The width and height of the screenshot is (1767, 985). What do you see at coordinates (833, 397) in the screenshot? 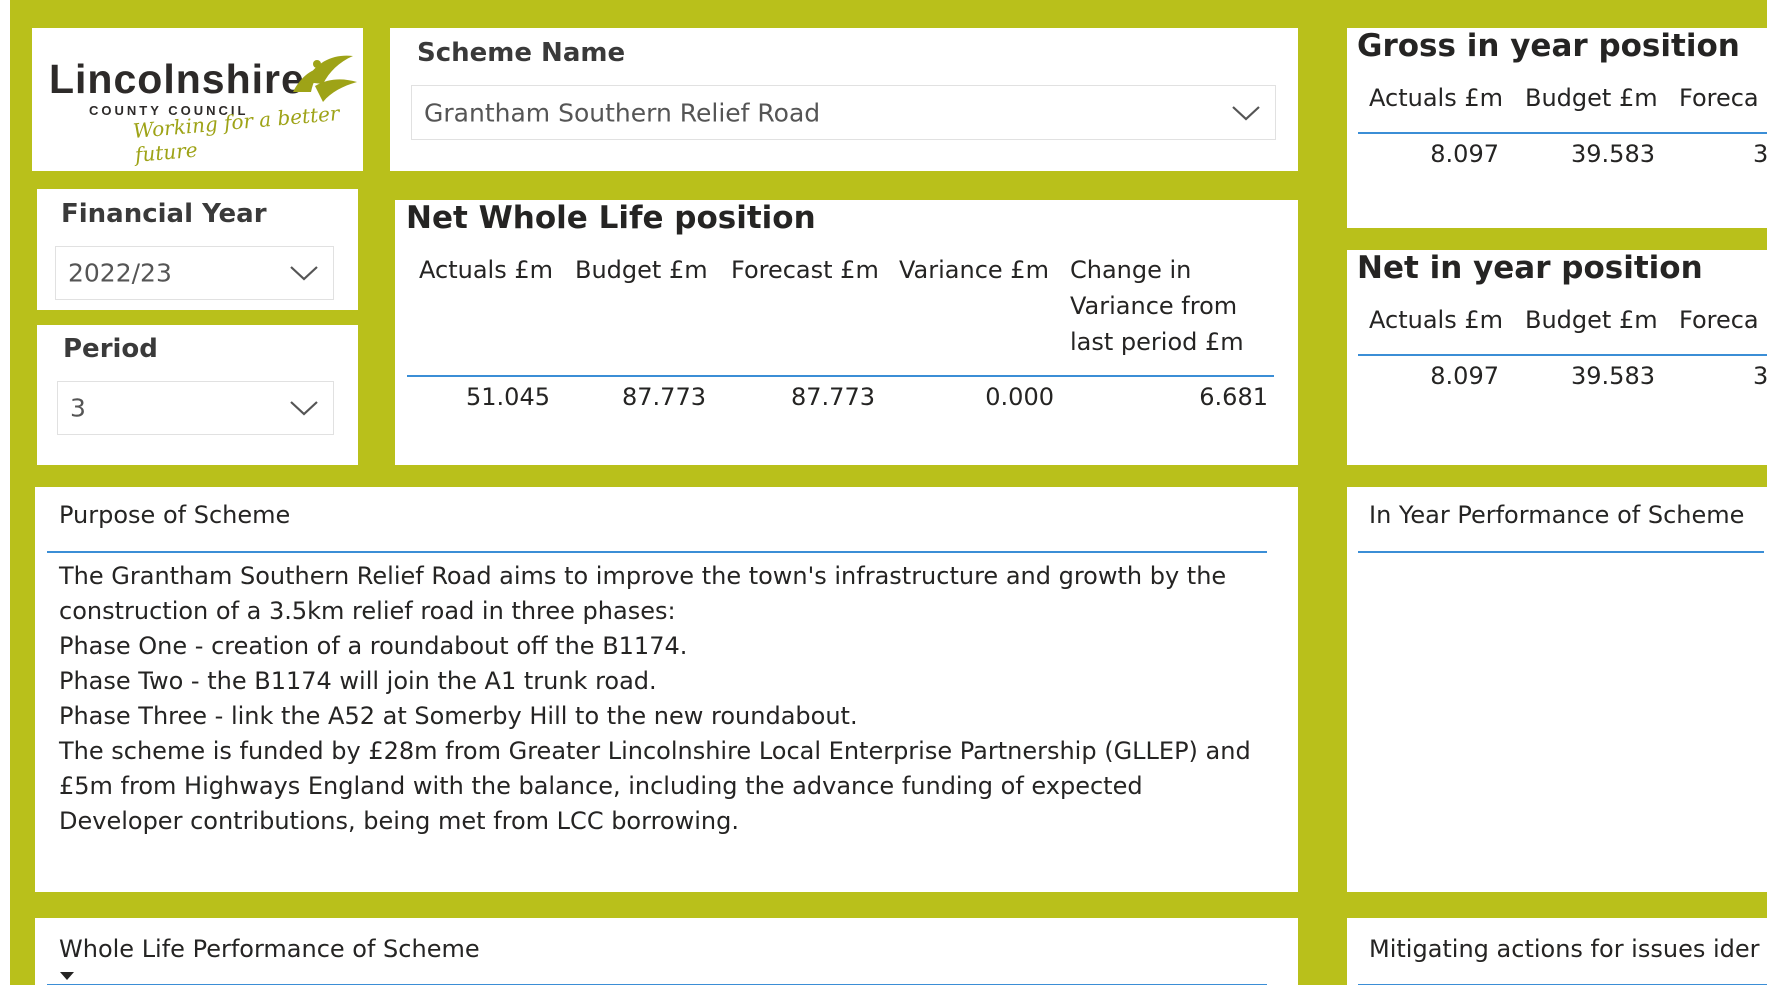
I see `value-forecast: 87.773` at bounding box center [833, 397].